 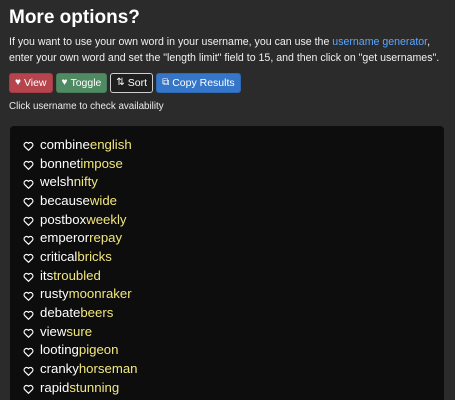 What do you see at coordinates (379, 42) in the screenshot?
I see `username-generator-link: username generator` at bounding box center [379, 42].